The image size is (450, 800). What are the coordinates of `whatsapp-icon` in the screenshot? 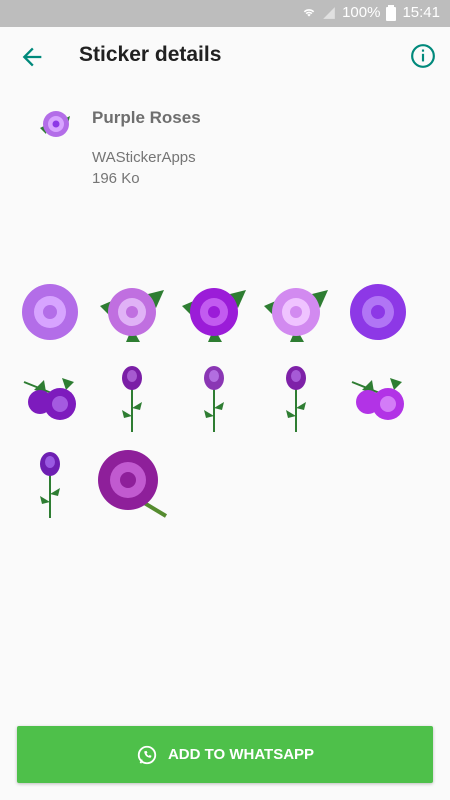 It's located at (147, 754).